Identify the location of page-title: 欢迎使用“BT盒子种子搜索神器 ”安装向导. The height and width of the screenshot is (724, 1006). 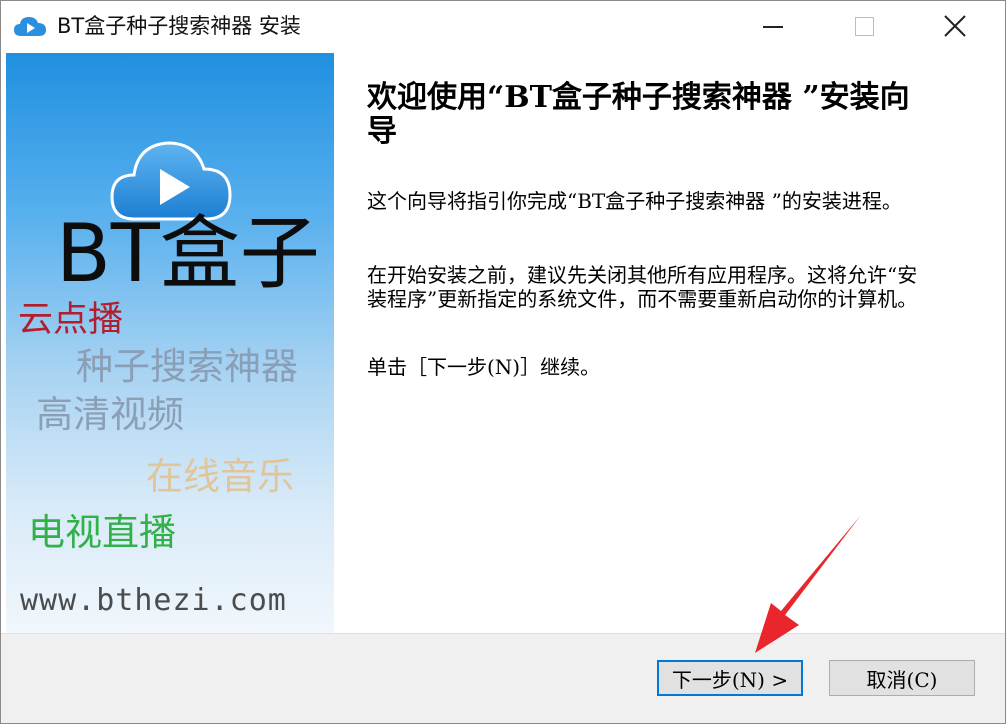
(638, 114).